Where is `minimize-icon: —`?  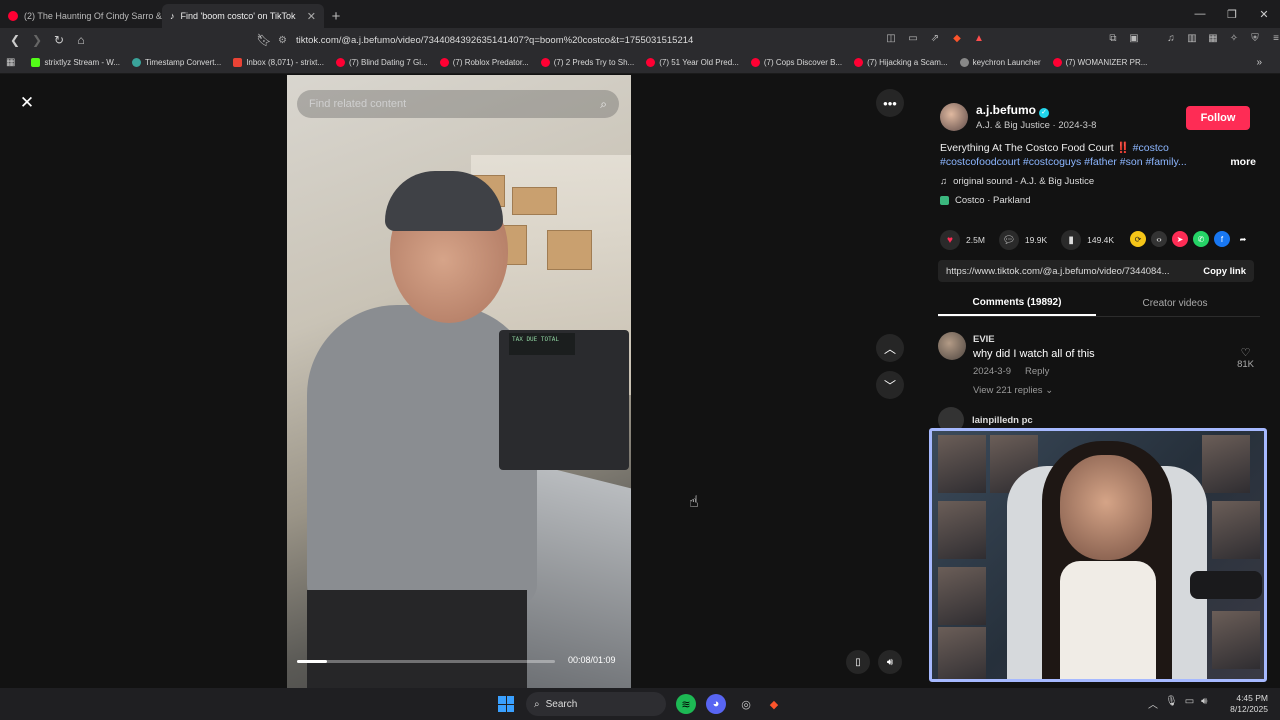 minimize-icon: — is located at coordinates (1200, 14).